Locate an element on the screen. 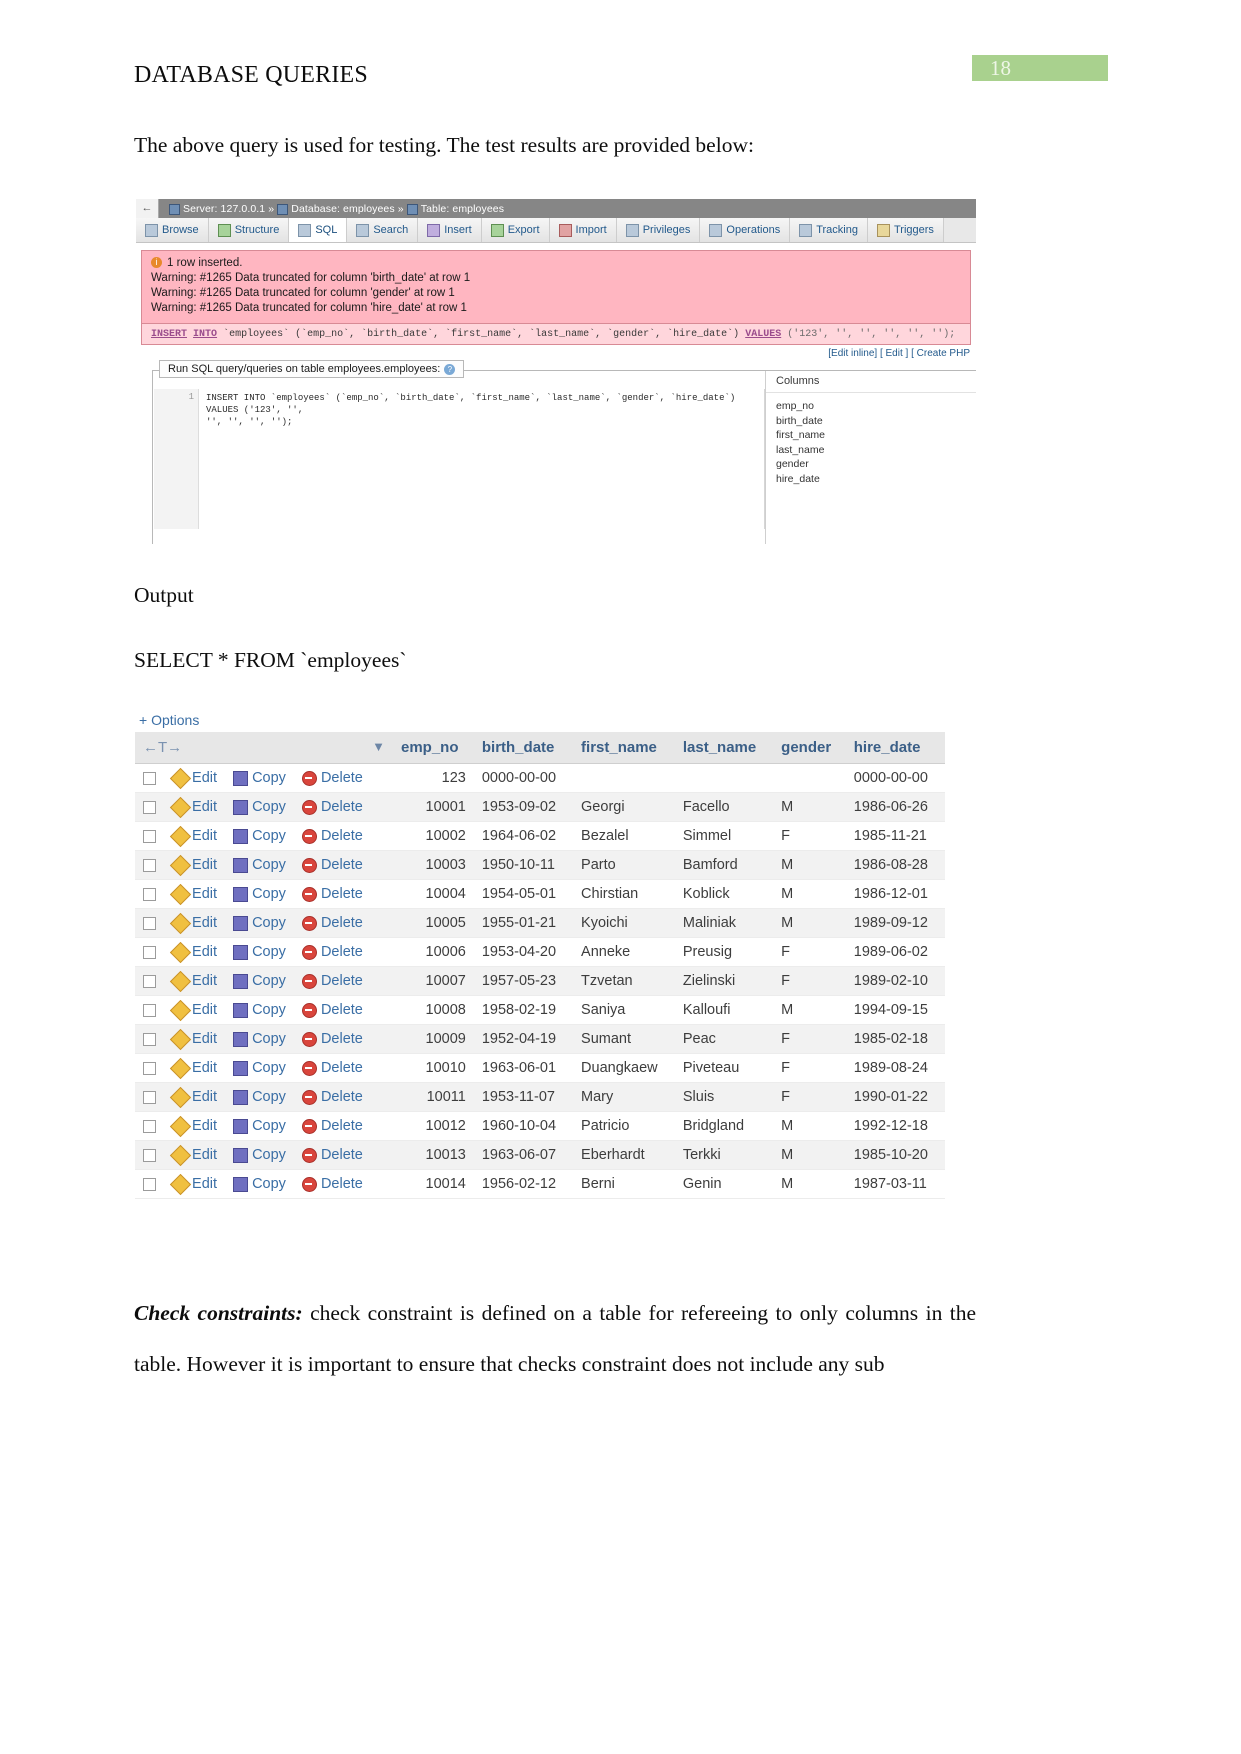  options-toggle: + Options is located at coordinates (540, 720).